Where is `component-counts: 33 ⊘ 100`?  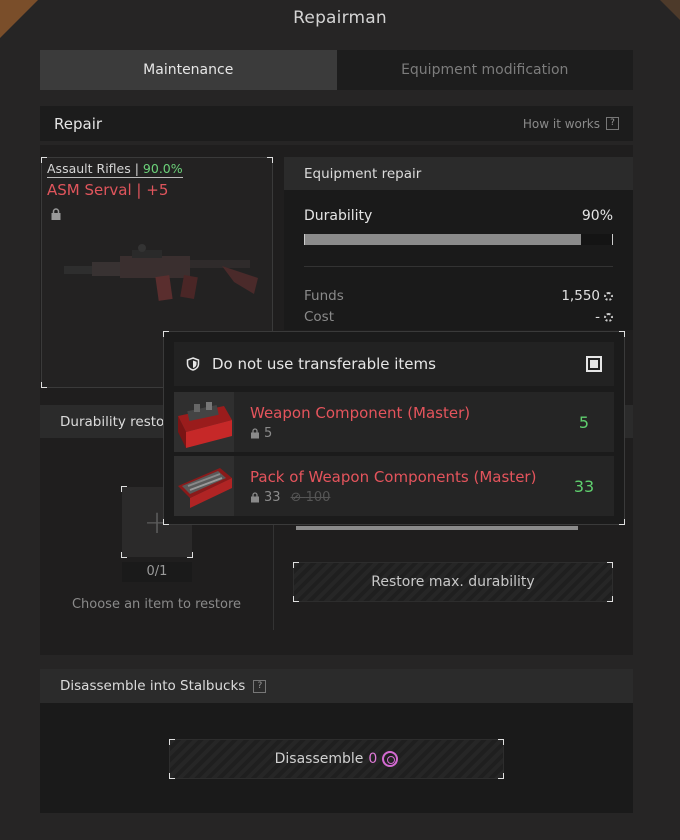 component-counts: 33 ⊘ 100 is located at coordinates (402, 497).